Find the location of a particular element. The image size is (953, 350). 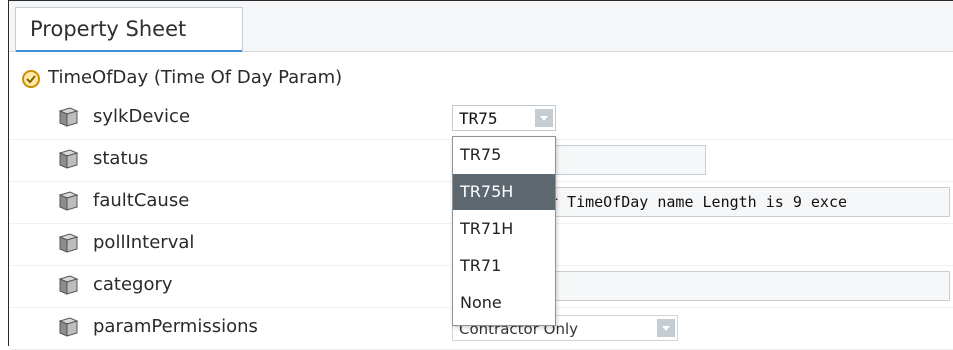

tab-label: Property Sheet is located at coordinates (108, 29).